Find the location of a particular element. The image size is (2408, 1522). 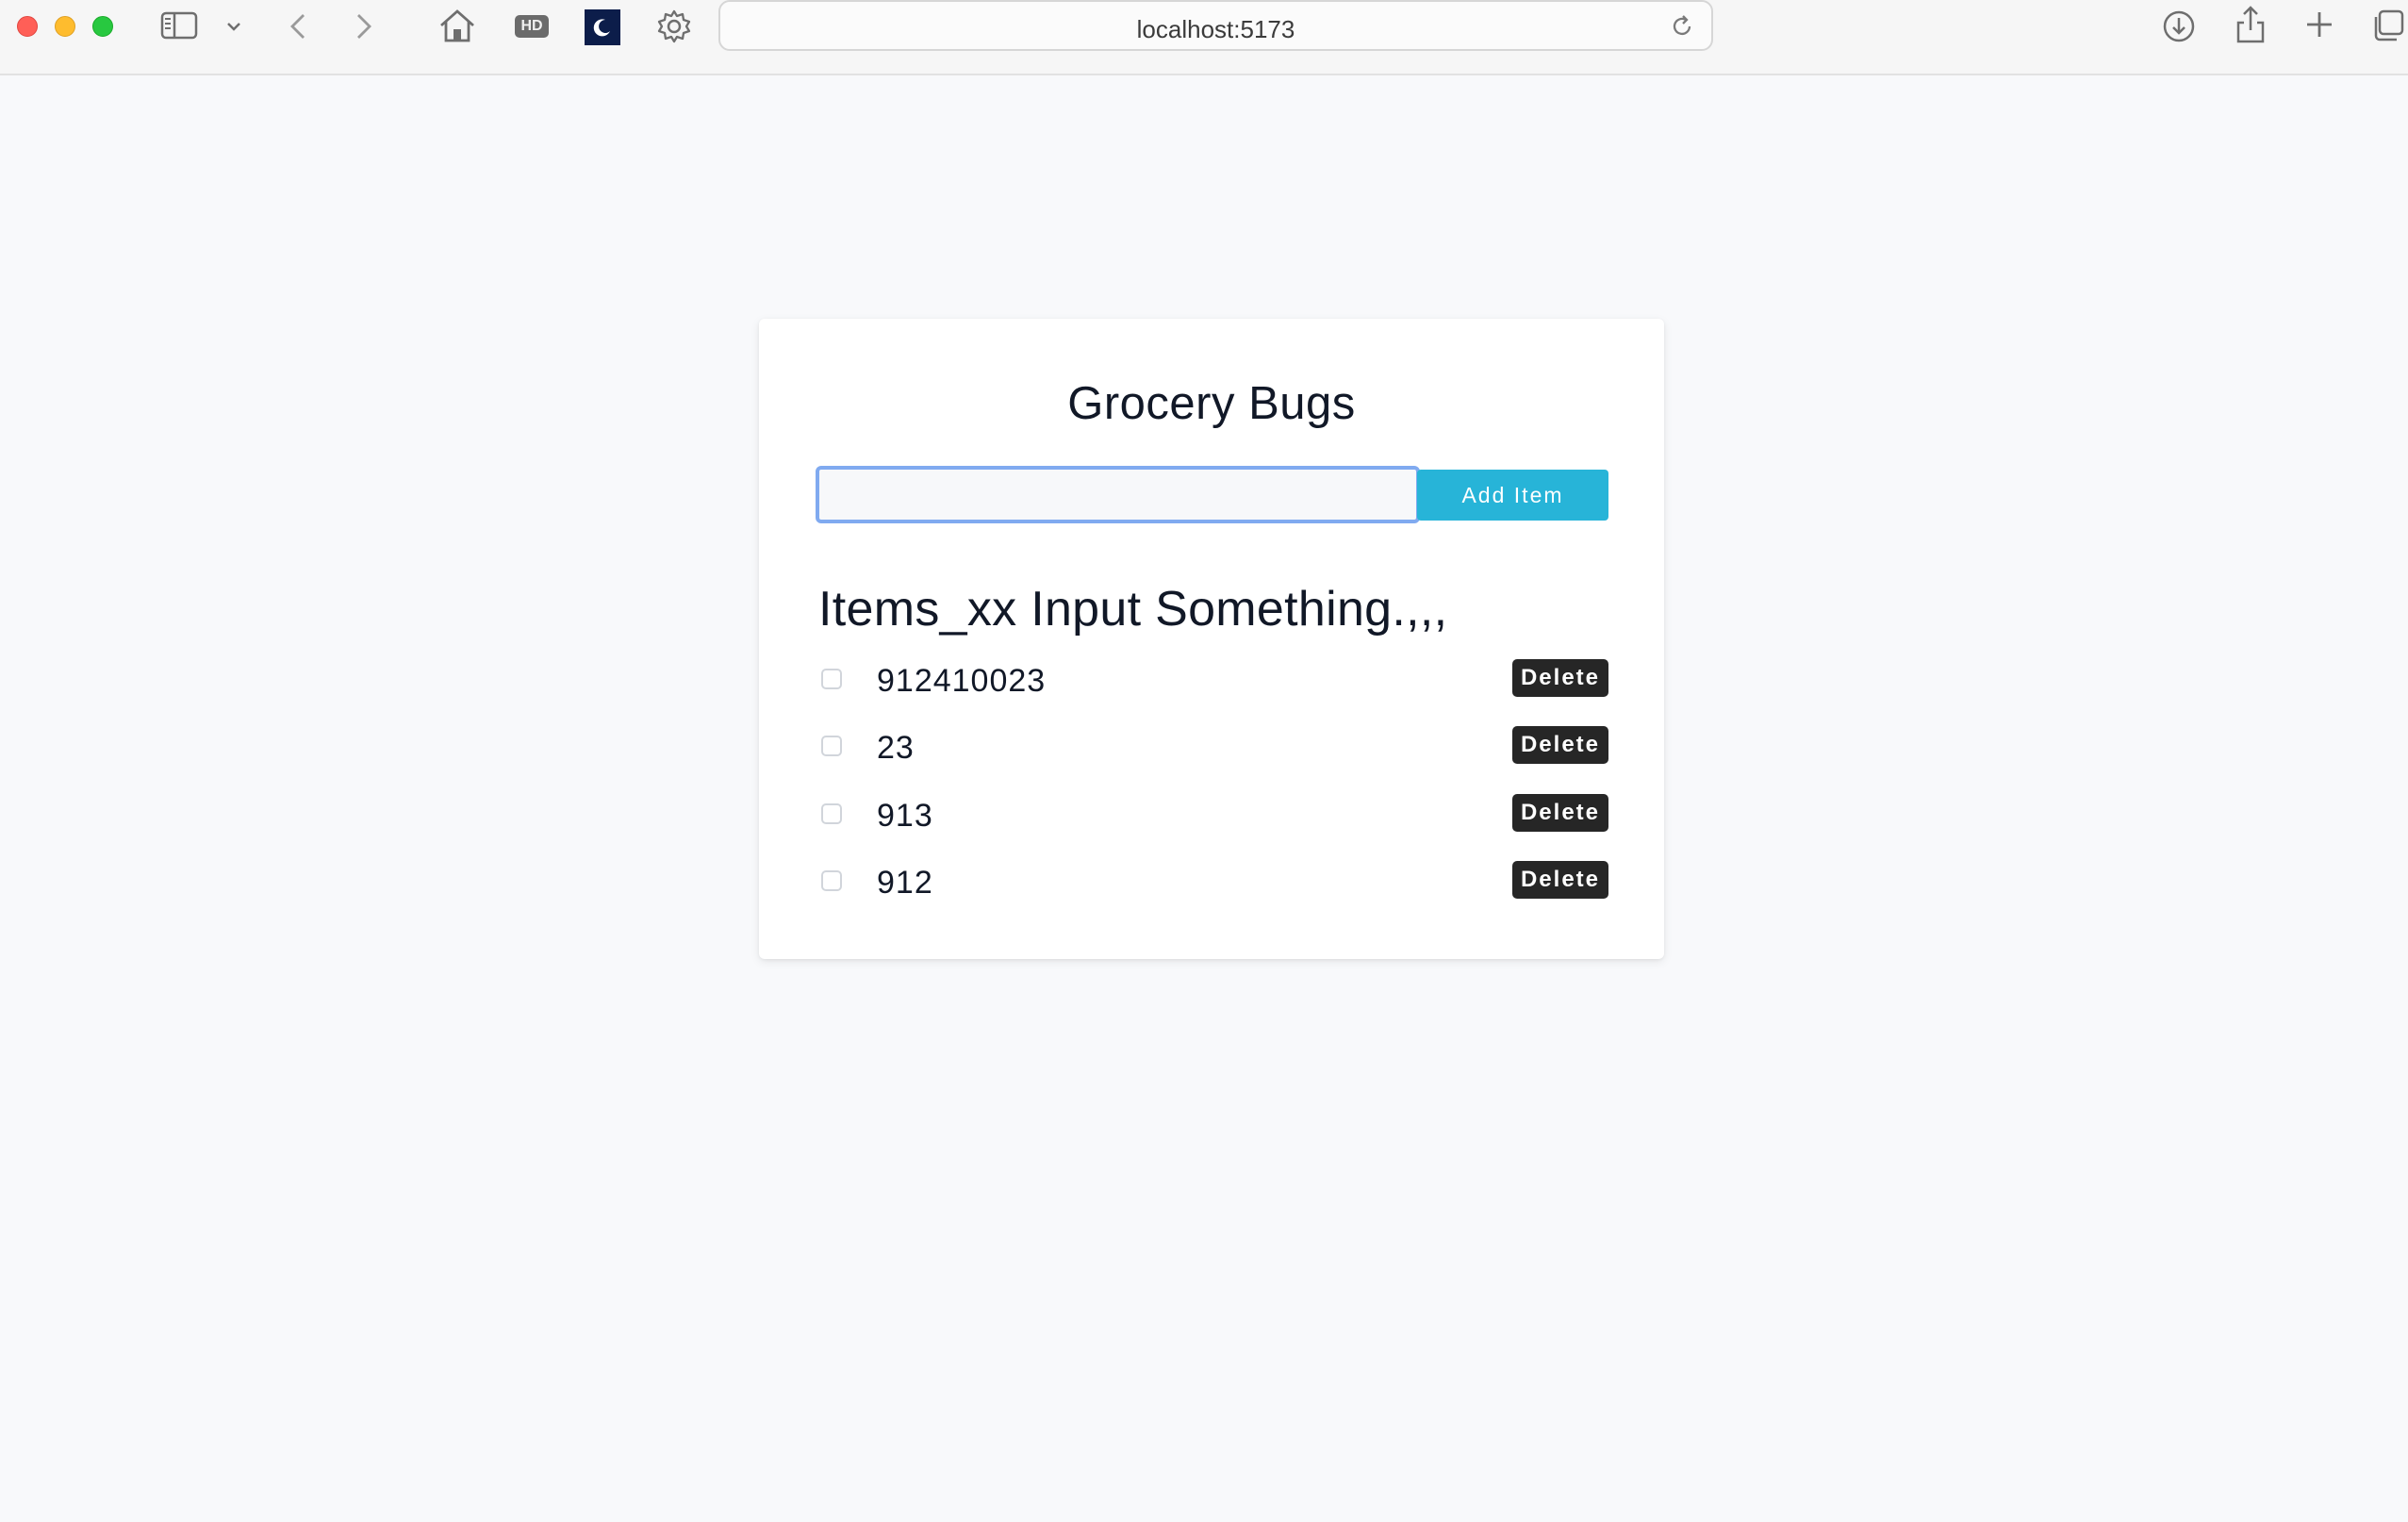

add-item-button: Add Item is located at coordinates (1512, 495).